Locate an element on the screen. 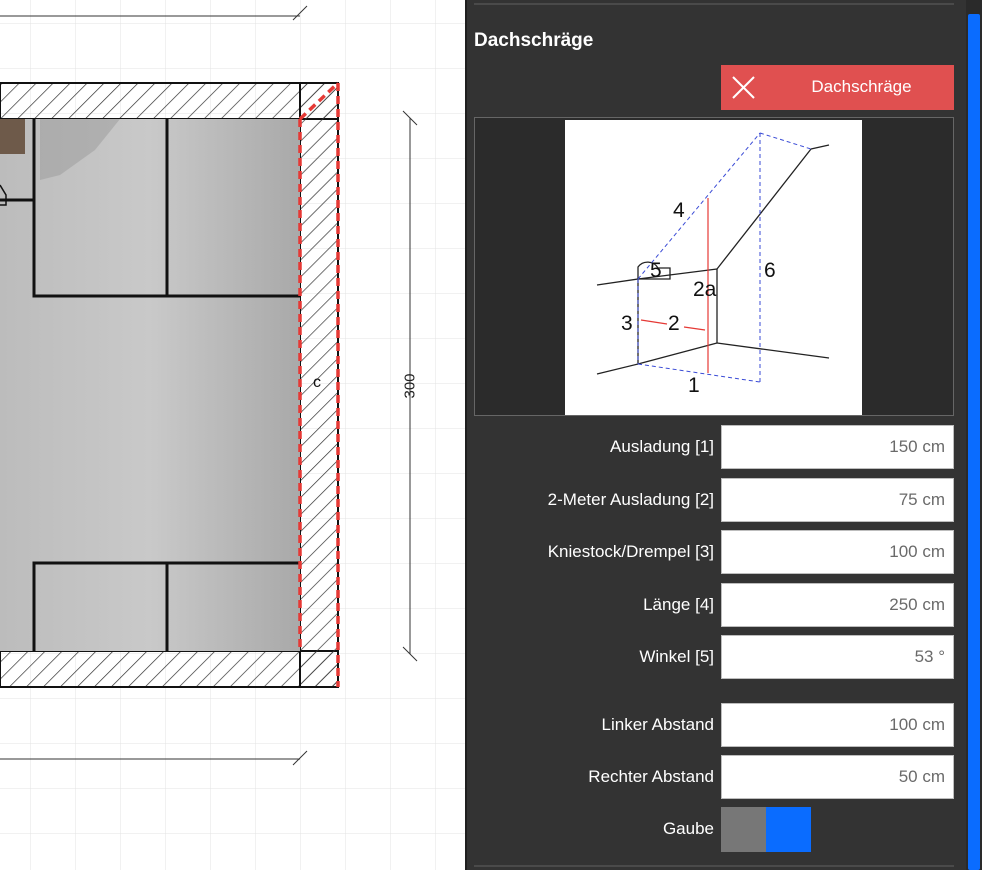  field-label: 2-Meter Ausladung [2] is located at coordinates (630, 499).